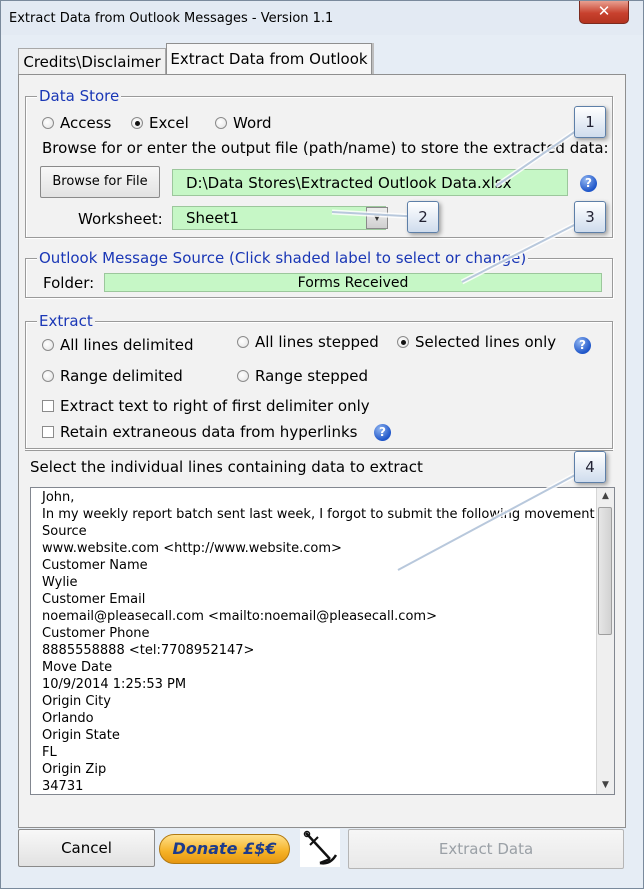  I want to click on close-icon: ✕, so click(604, 11).